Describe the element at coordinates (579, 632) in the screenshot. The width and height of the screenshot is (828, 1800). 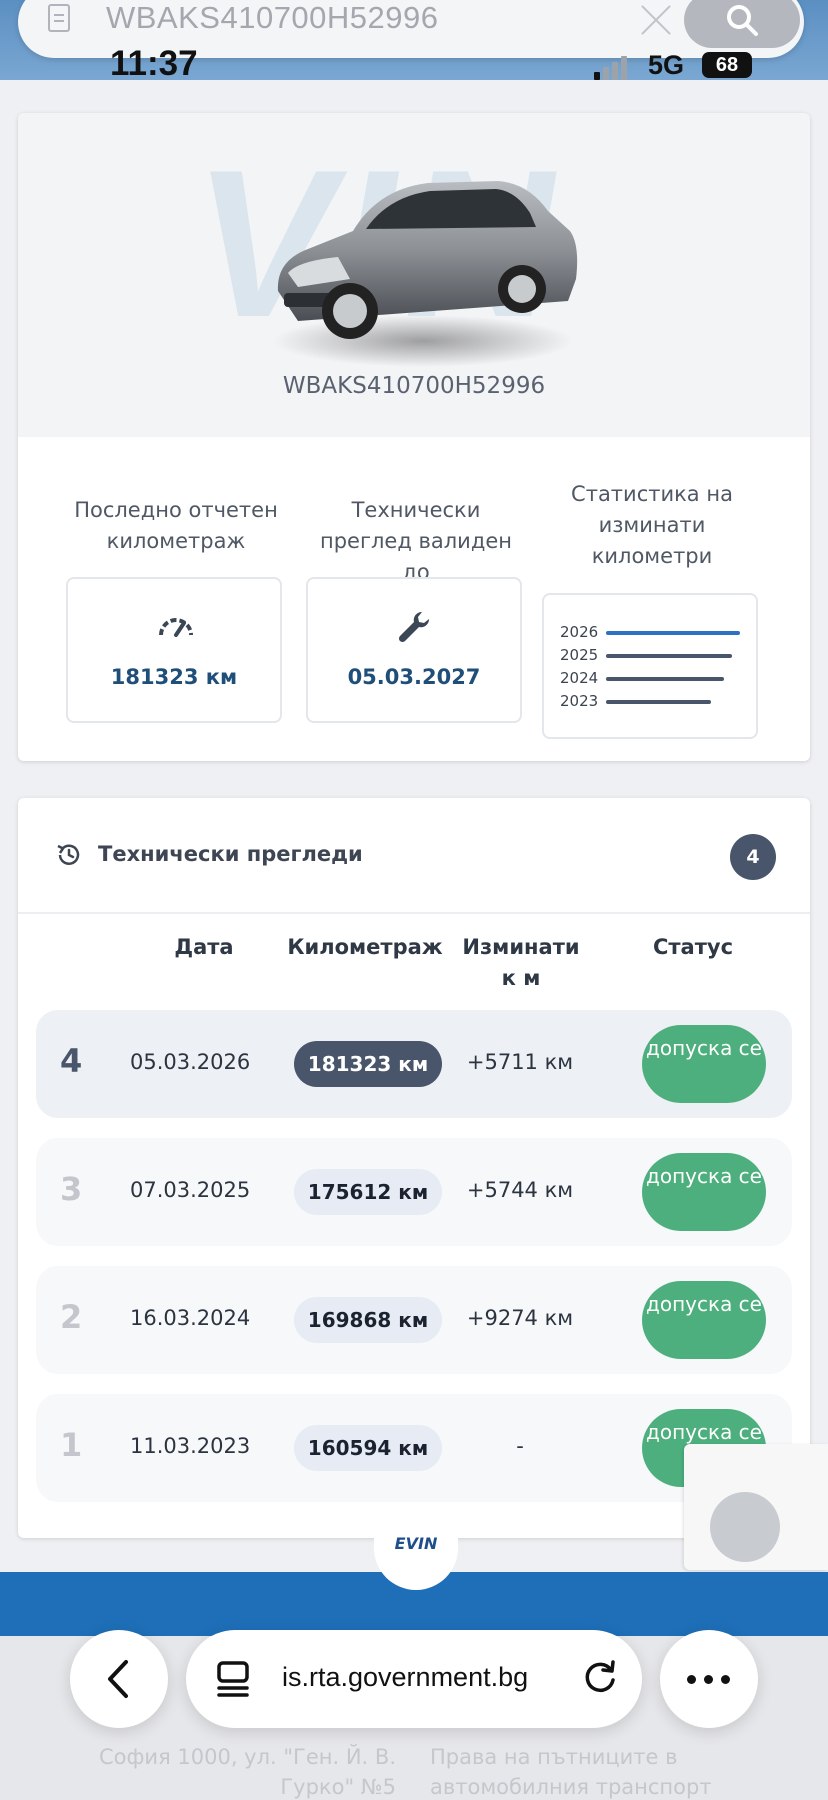
I see `mini-chart-year: 2026` at that location.